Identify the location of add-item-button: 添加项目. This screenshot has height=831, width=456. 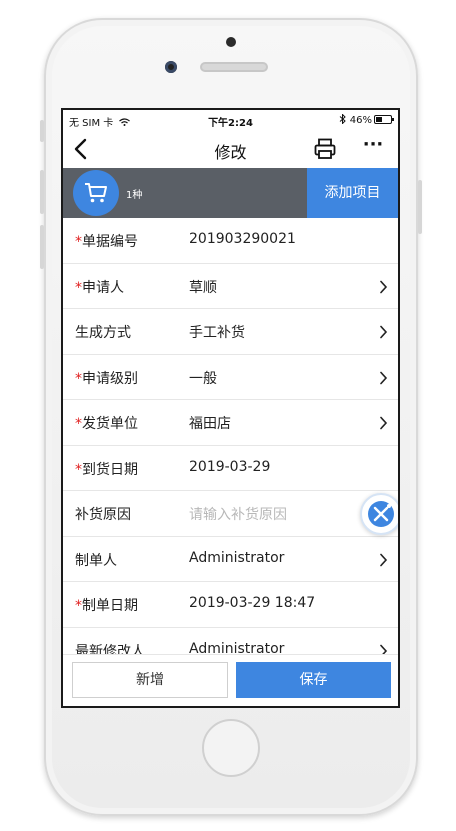
(352, 193).